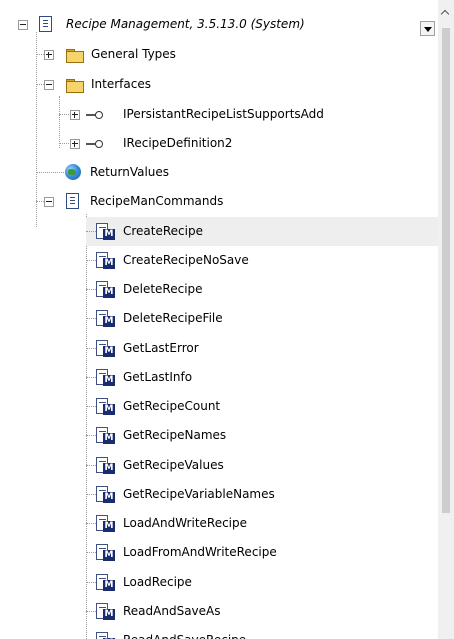 This screenshot has width=454, height=639. What do you see at coordinates (427, 28) in the screenshot?
I see `dropdown-button` at bounding box center [427, 28].